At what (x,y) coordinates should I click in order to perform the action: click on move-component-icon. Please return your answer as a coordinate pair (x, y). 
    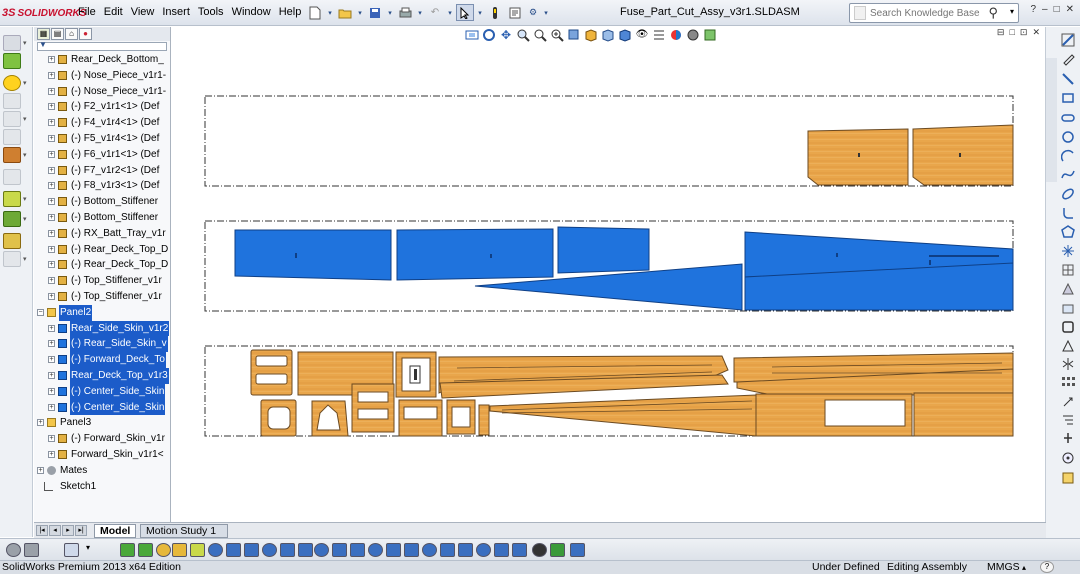
    Looking at the image, I should click on (12, 155).